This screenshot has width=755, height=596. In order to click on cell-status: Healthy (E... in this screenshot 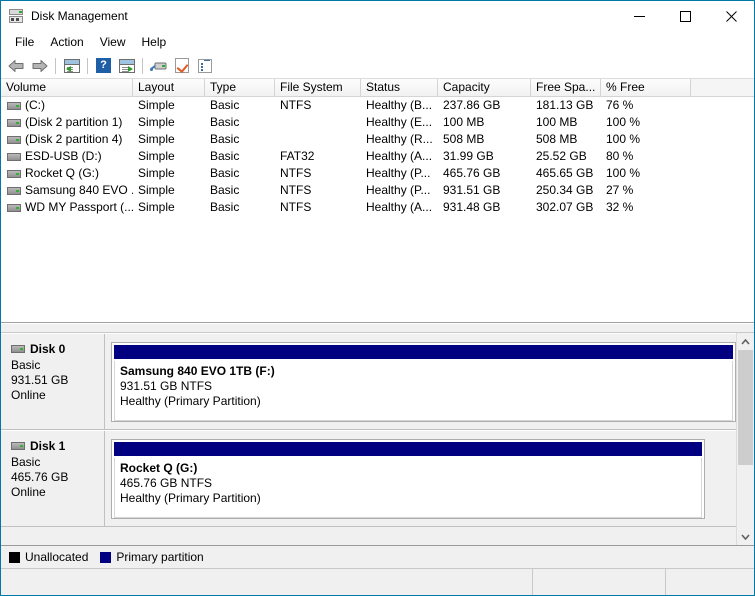, I will do `click(399, 122)`.